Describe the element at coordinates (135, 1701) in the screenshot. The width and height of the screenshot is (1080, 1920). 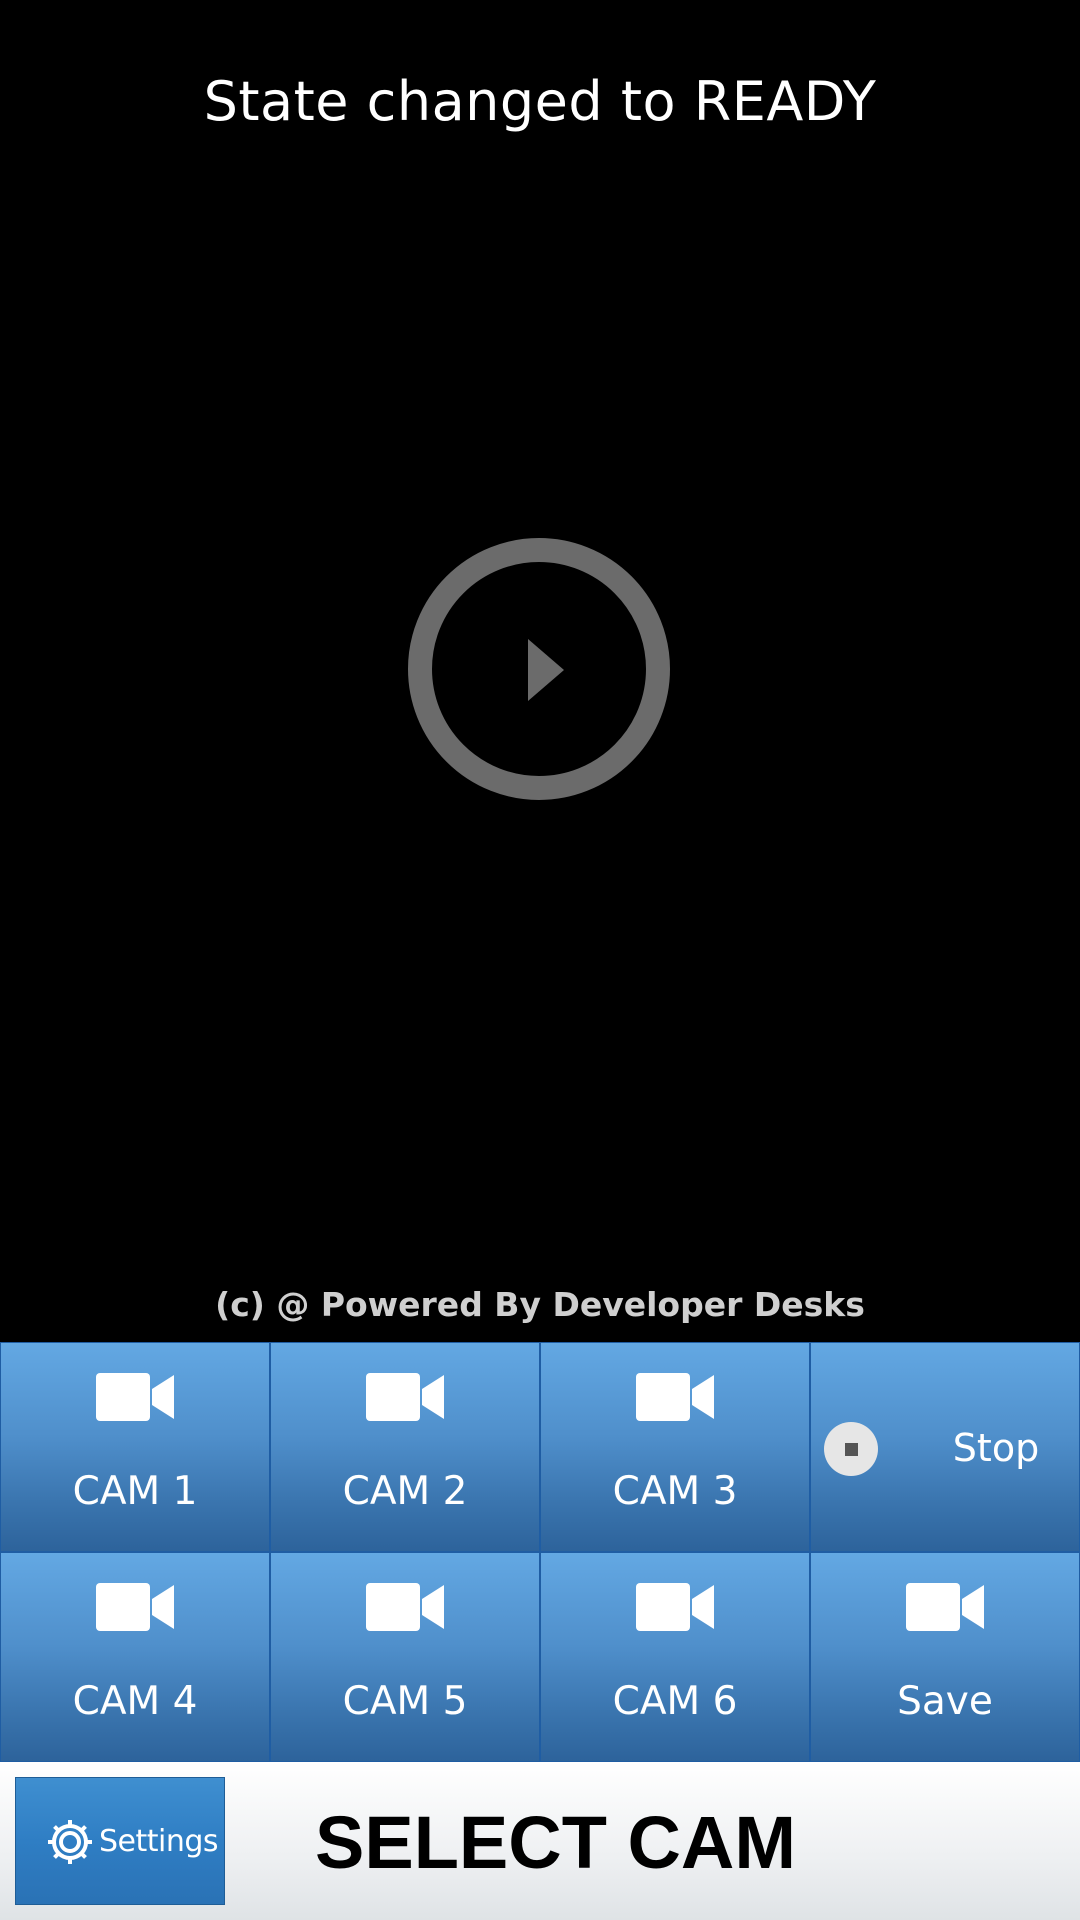
I see `cam-4-label: CAM 4` at that location.